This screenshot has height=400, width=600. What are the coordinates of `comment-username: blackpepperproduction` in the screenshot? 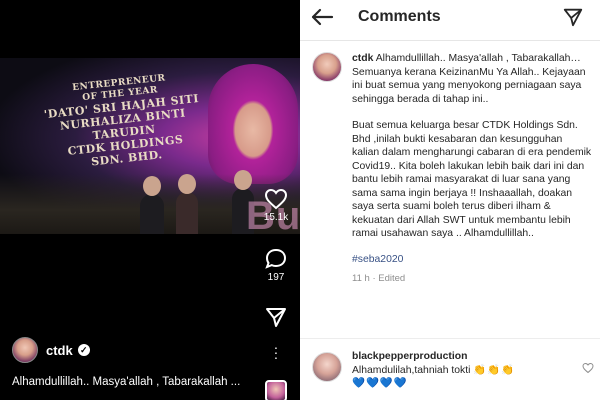 It's located at (457, 357).